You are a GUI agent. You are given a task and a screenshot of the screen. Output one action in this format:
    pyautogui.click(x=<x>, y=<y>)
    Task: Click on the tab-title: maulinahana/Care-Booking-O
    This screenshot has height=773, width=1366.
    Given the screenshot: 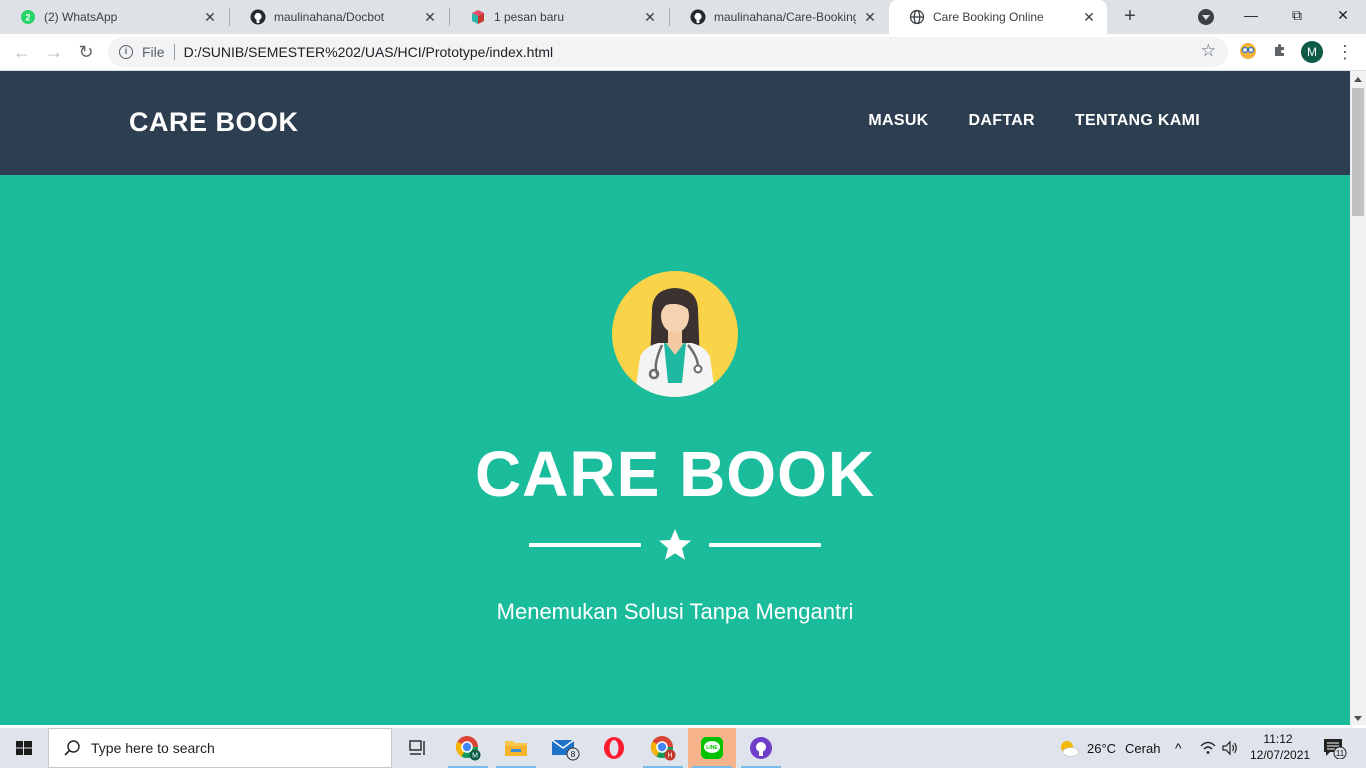 What is the action you would take?
    pyautogui.click(x=785, y=17)
    